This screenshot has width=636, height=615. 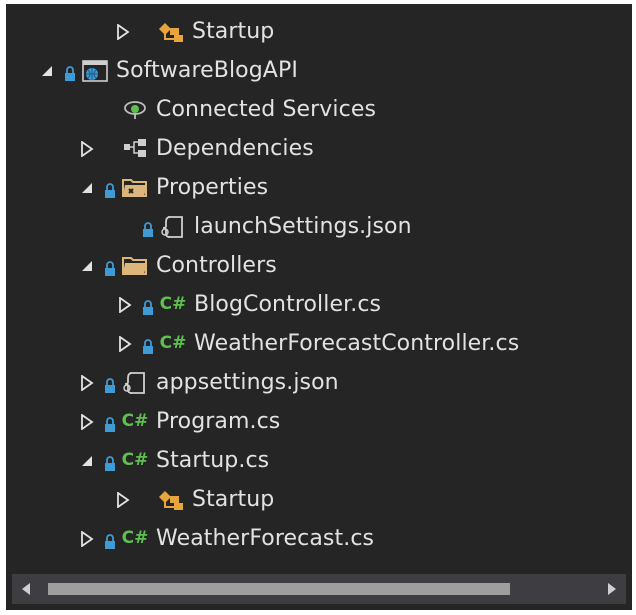 I want to click on tree-item-startup-cs: C# Startup.cs, so click(x=319, y=460).